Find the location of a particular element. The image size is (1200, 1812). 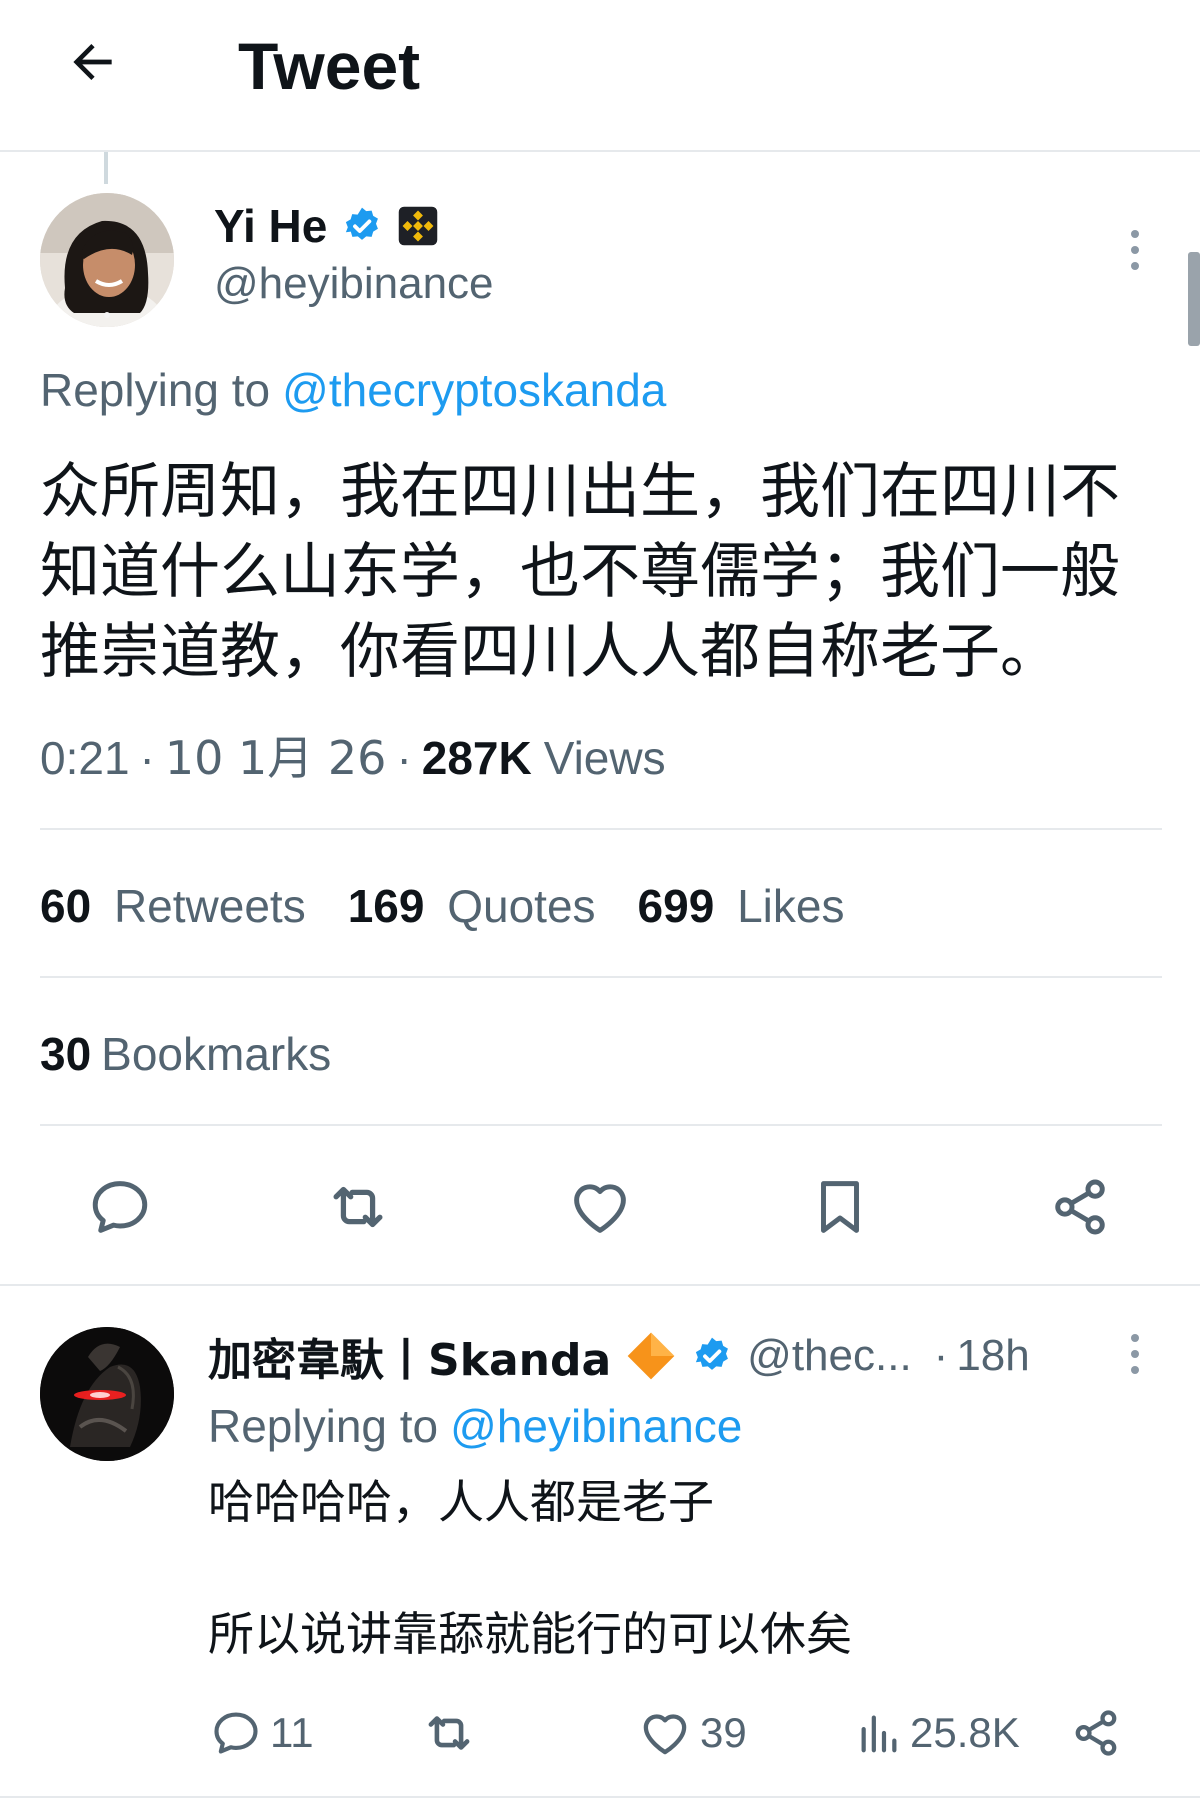

reply-replying-to: Replying to @heyibinance is located at coordinates (475, 1426).